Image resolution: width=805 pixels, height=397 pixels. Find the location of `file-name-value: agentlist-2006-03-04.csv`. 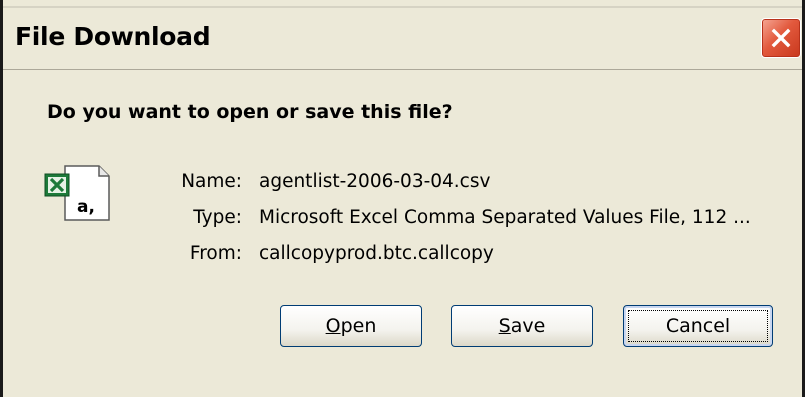

file-name-value: agentlist-2006-03-04.csv is located at coordinates (375, 181).